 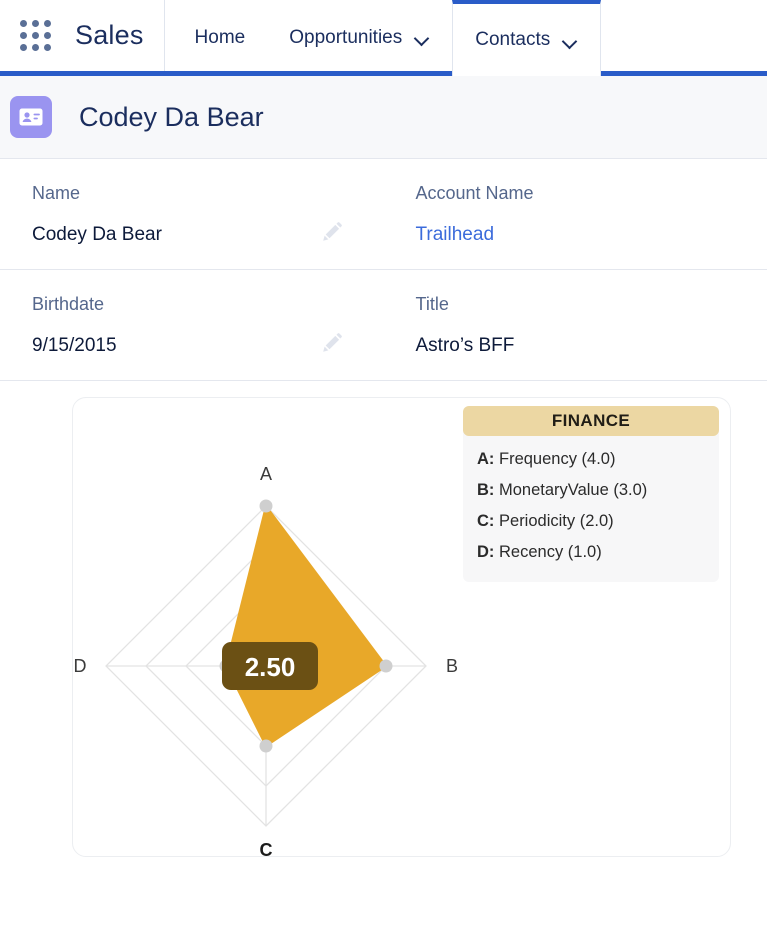 I want to click on field-name: Name Codey Da Bear, so click(x=192, y=214).